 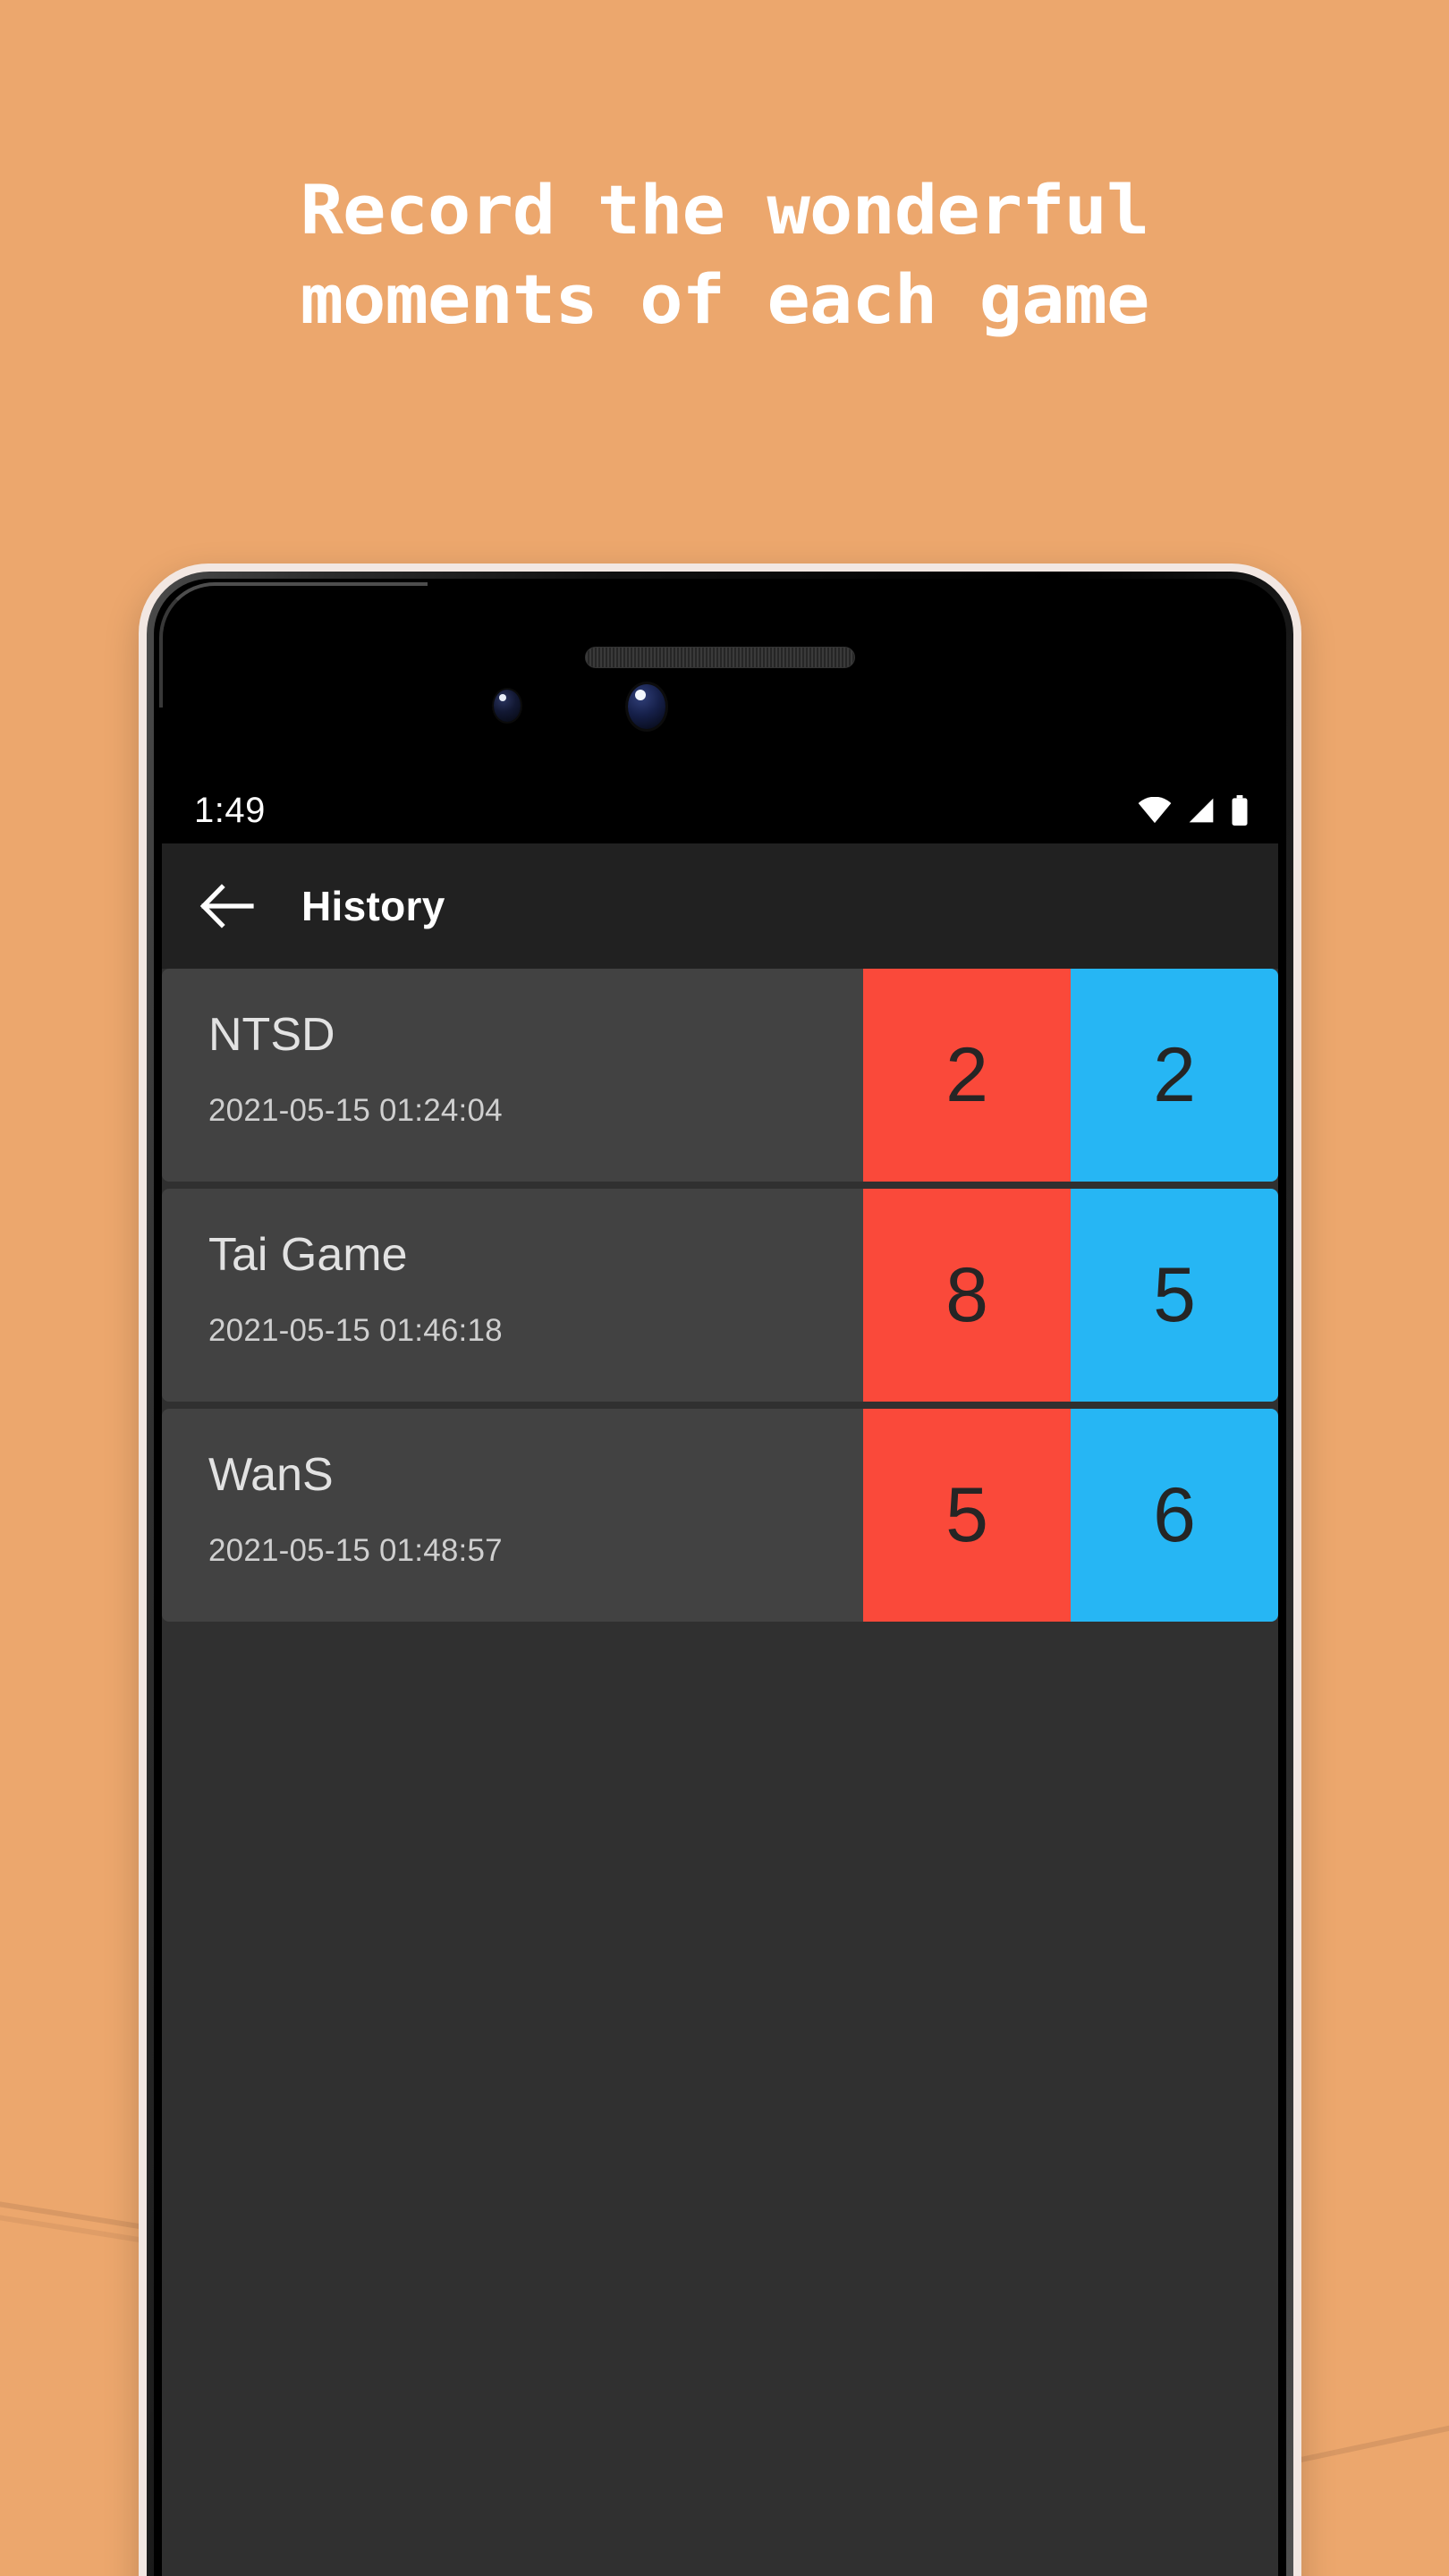 I want to click on cell-signal-icon, so click(x=1201, y=810).